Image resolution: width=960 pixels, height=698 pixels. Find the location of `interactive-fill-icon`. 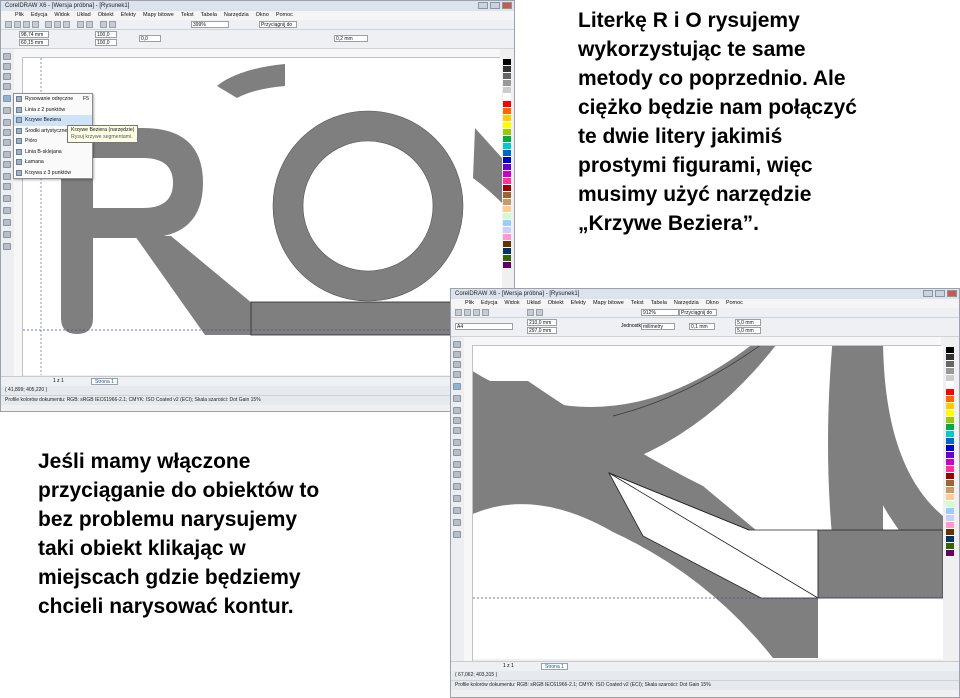

interactive-fill-icon is located at coordinates (7, 246).